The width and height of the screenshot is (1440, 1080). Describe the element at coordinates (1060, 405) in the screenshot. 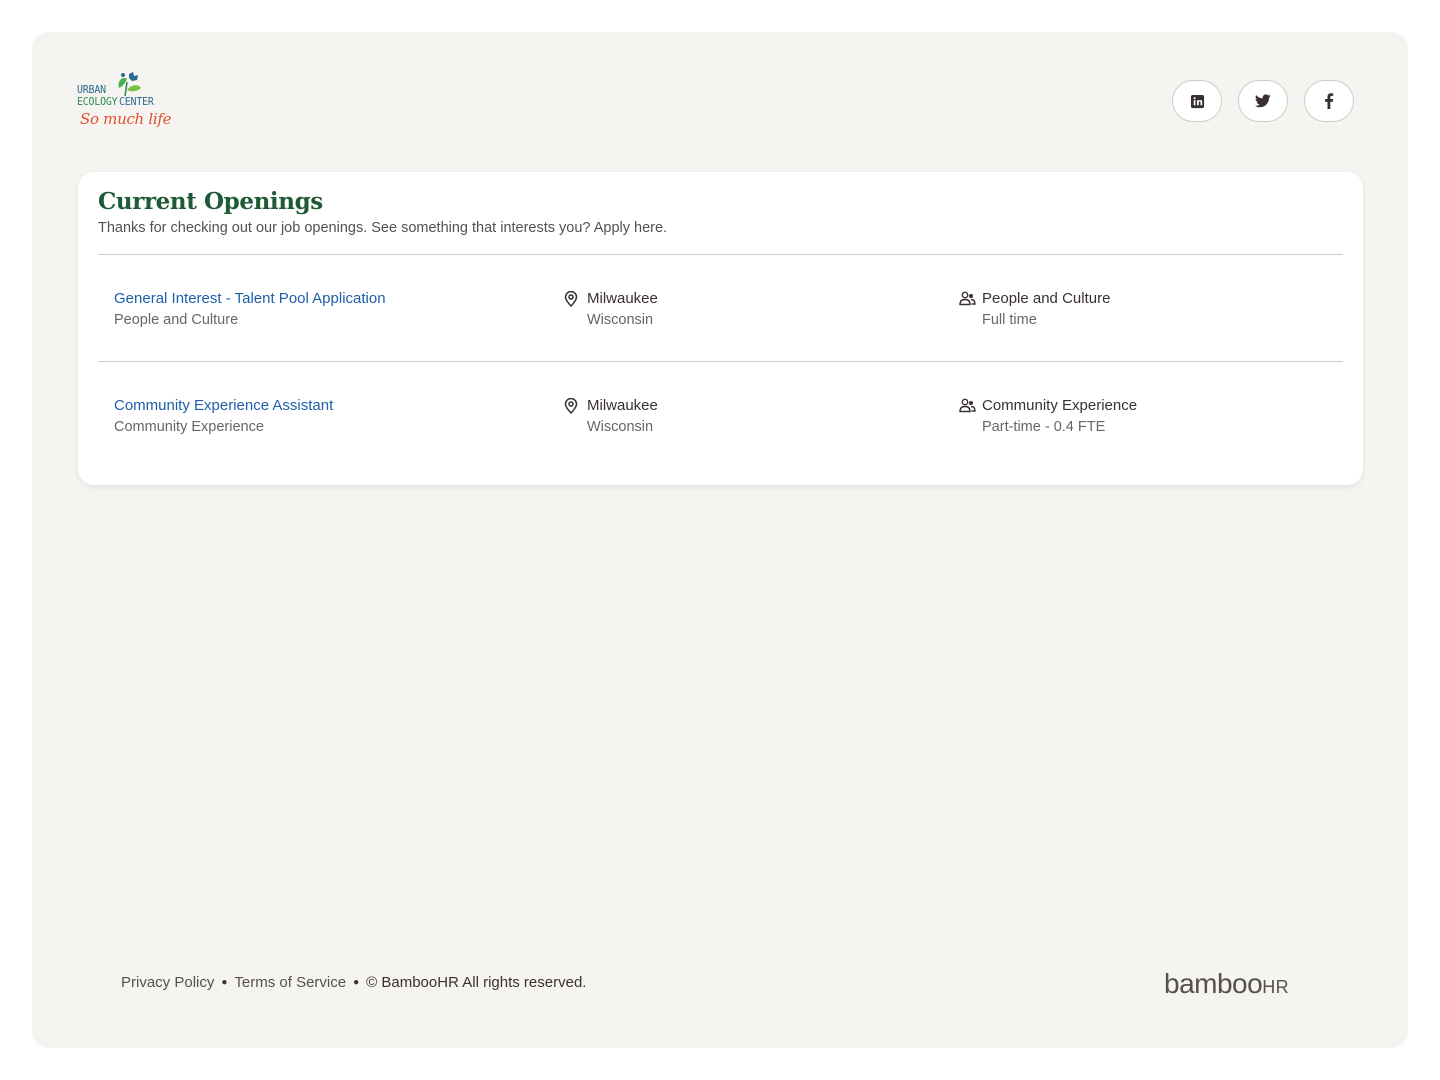

I see `job-team: Community Experience` at that location.